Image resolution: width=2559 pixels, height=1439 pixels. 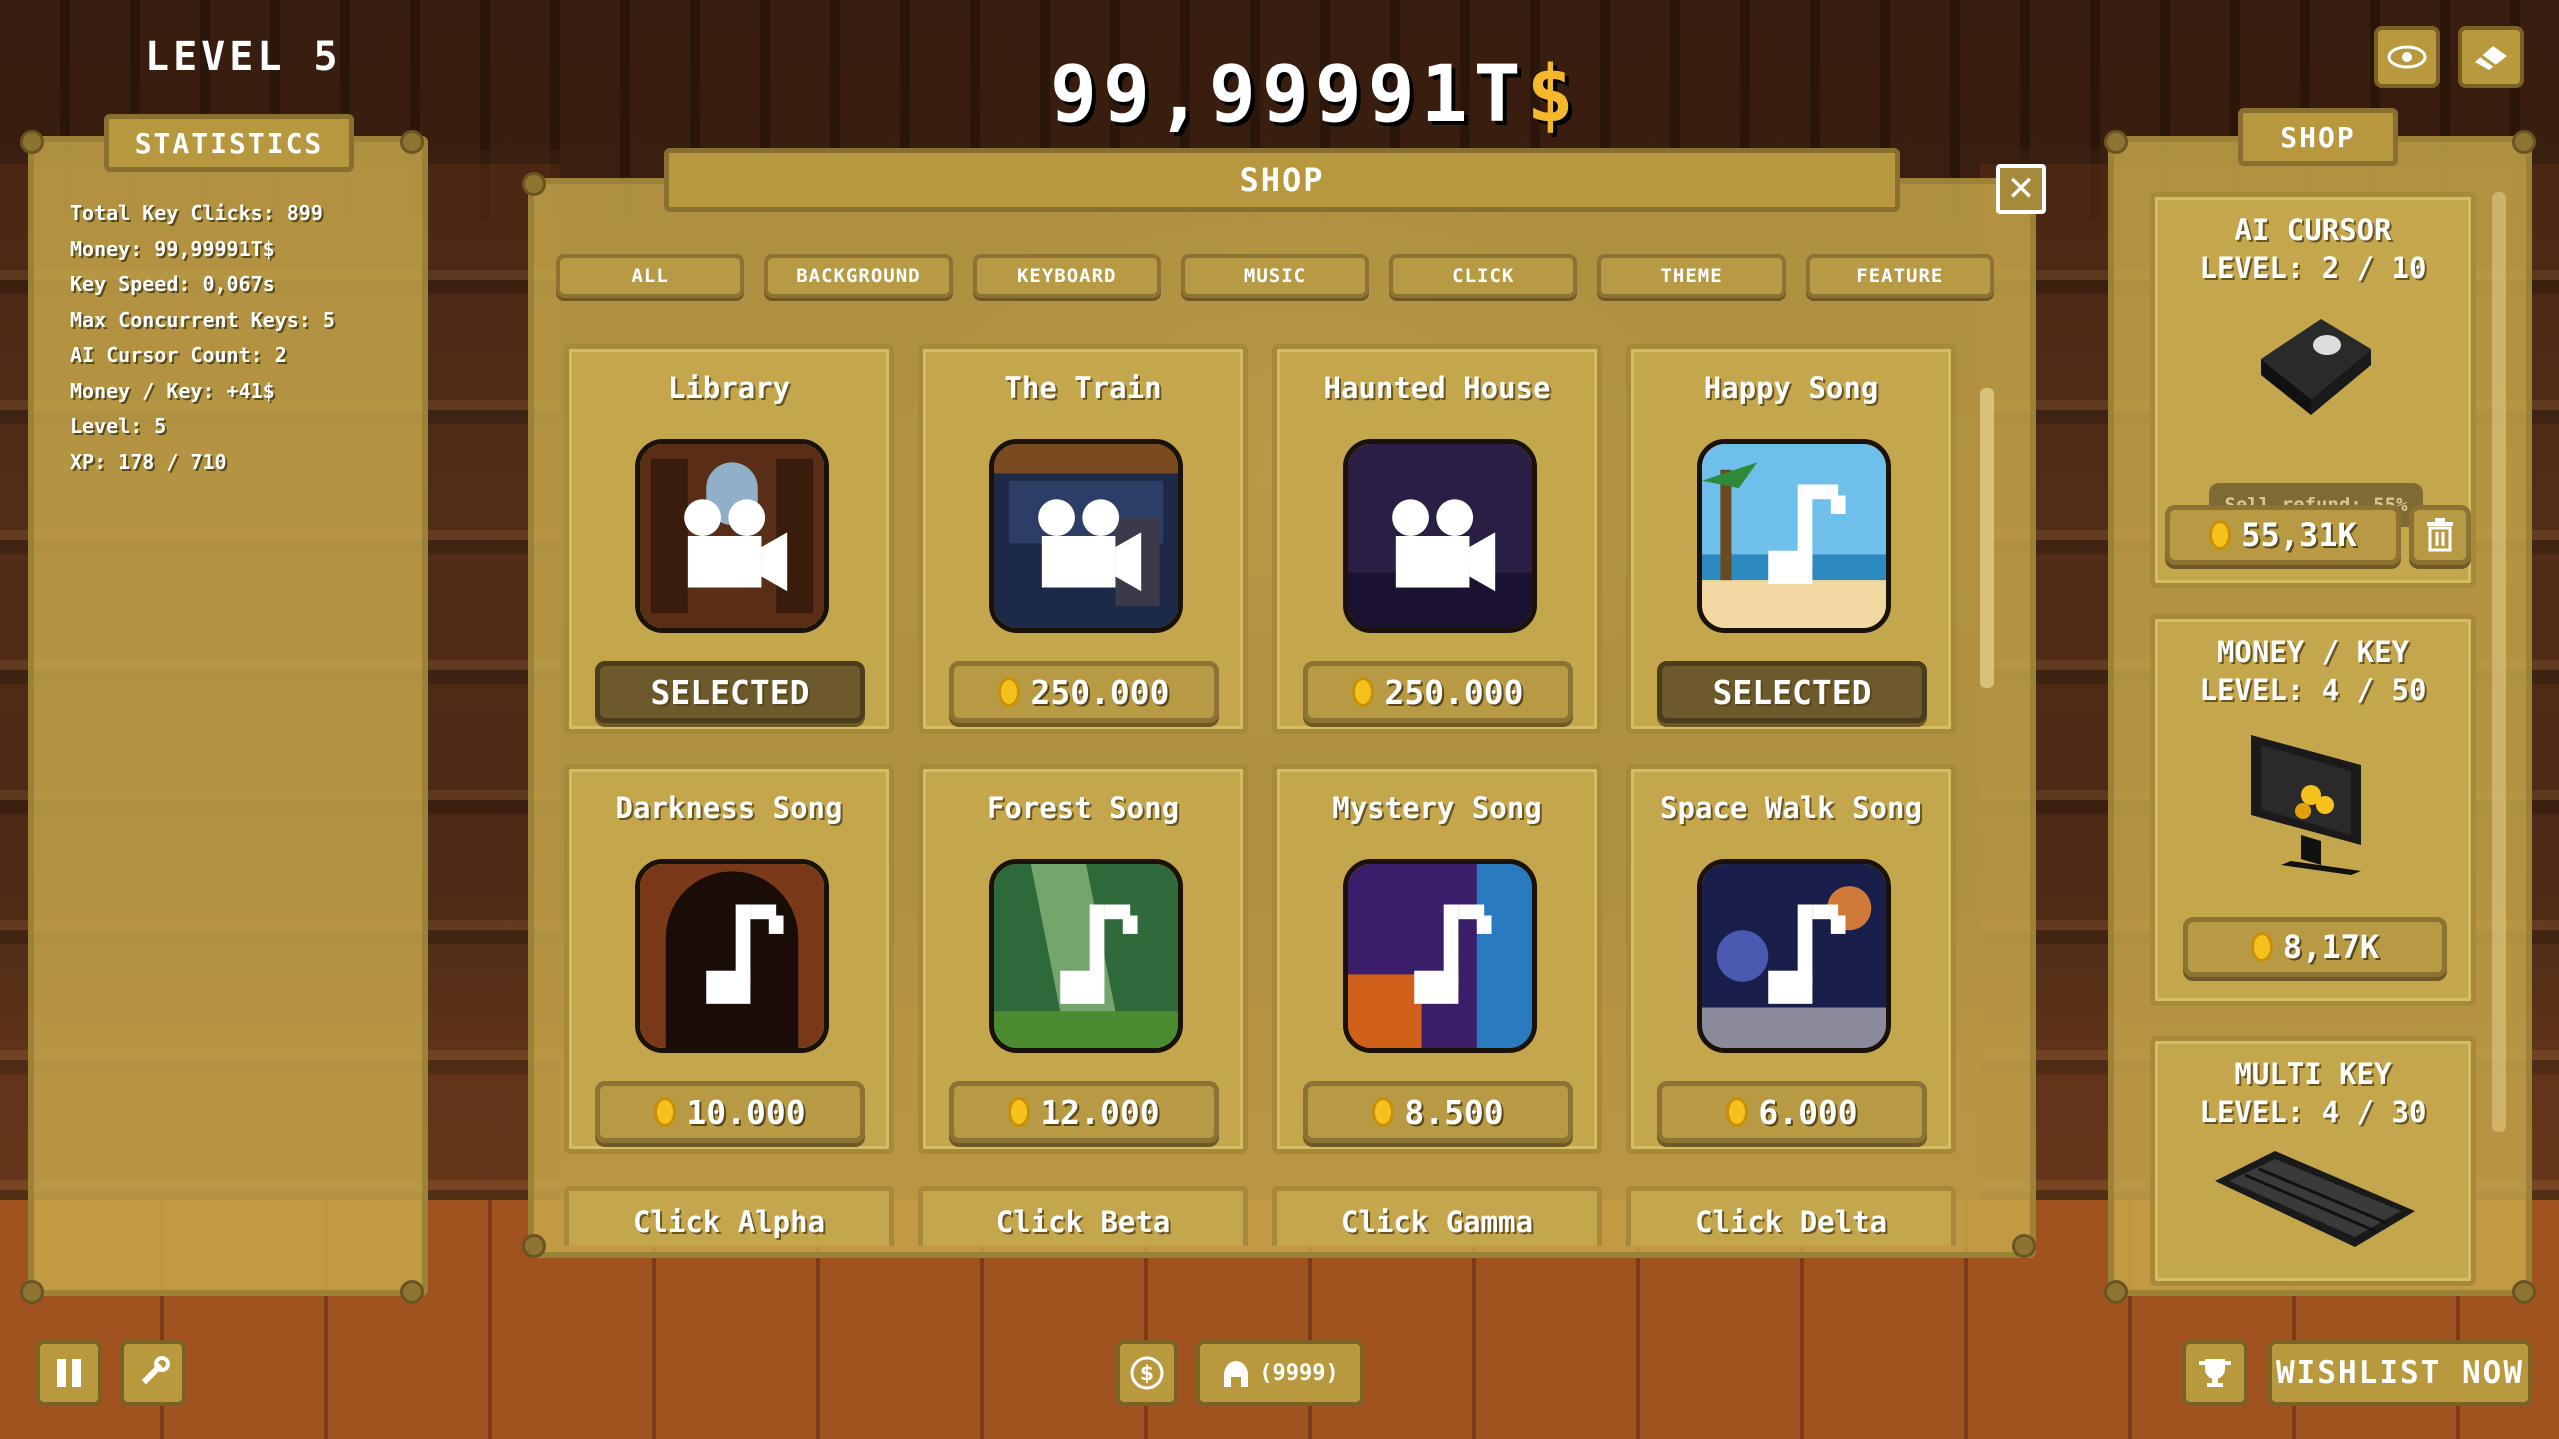 What do you see at coordinates (1987, 538) in the screenshot?
I see `shop-scrollbar` at bounding box center [1987, 538].